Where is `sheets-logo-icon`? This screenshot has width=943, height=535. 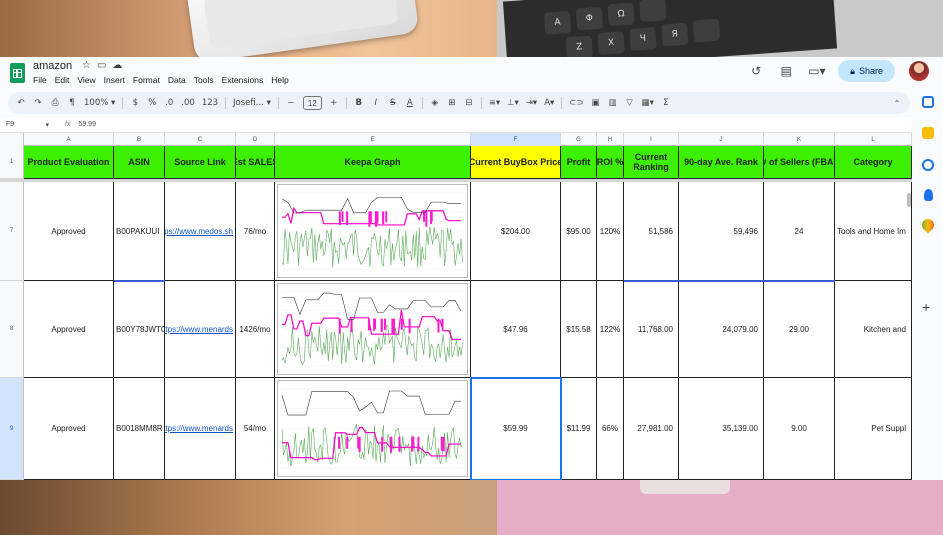
sheets-logo-icon is located at coordinates (17, 73).